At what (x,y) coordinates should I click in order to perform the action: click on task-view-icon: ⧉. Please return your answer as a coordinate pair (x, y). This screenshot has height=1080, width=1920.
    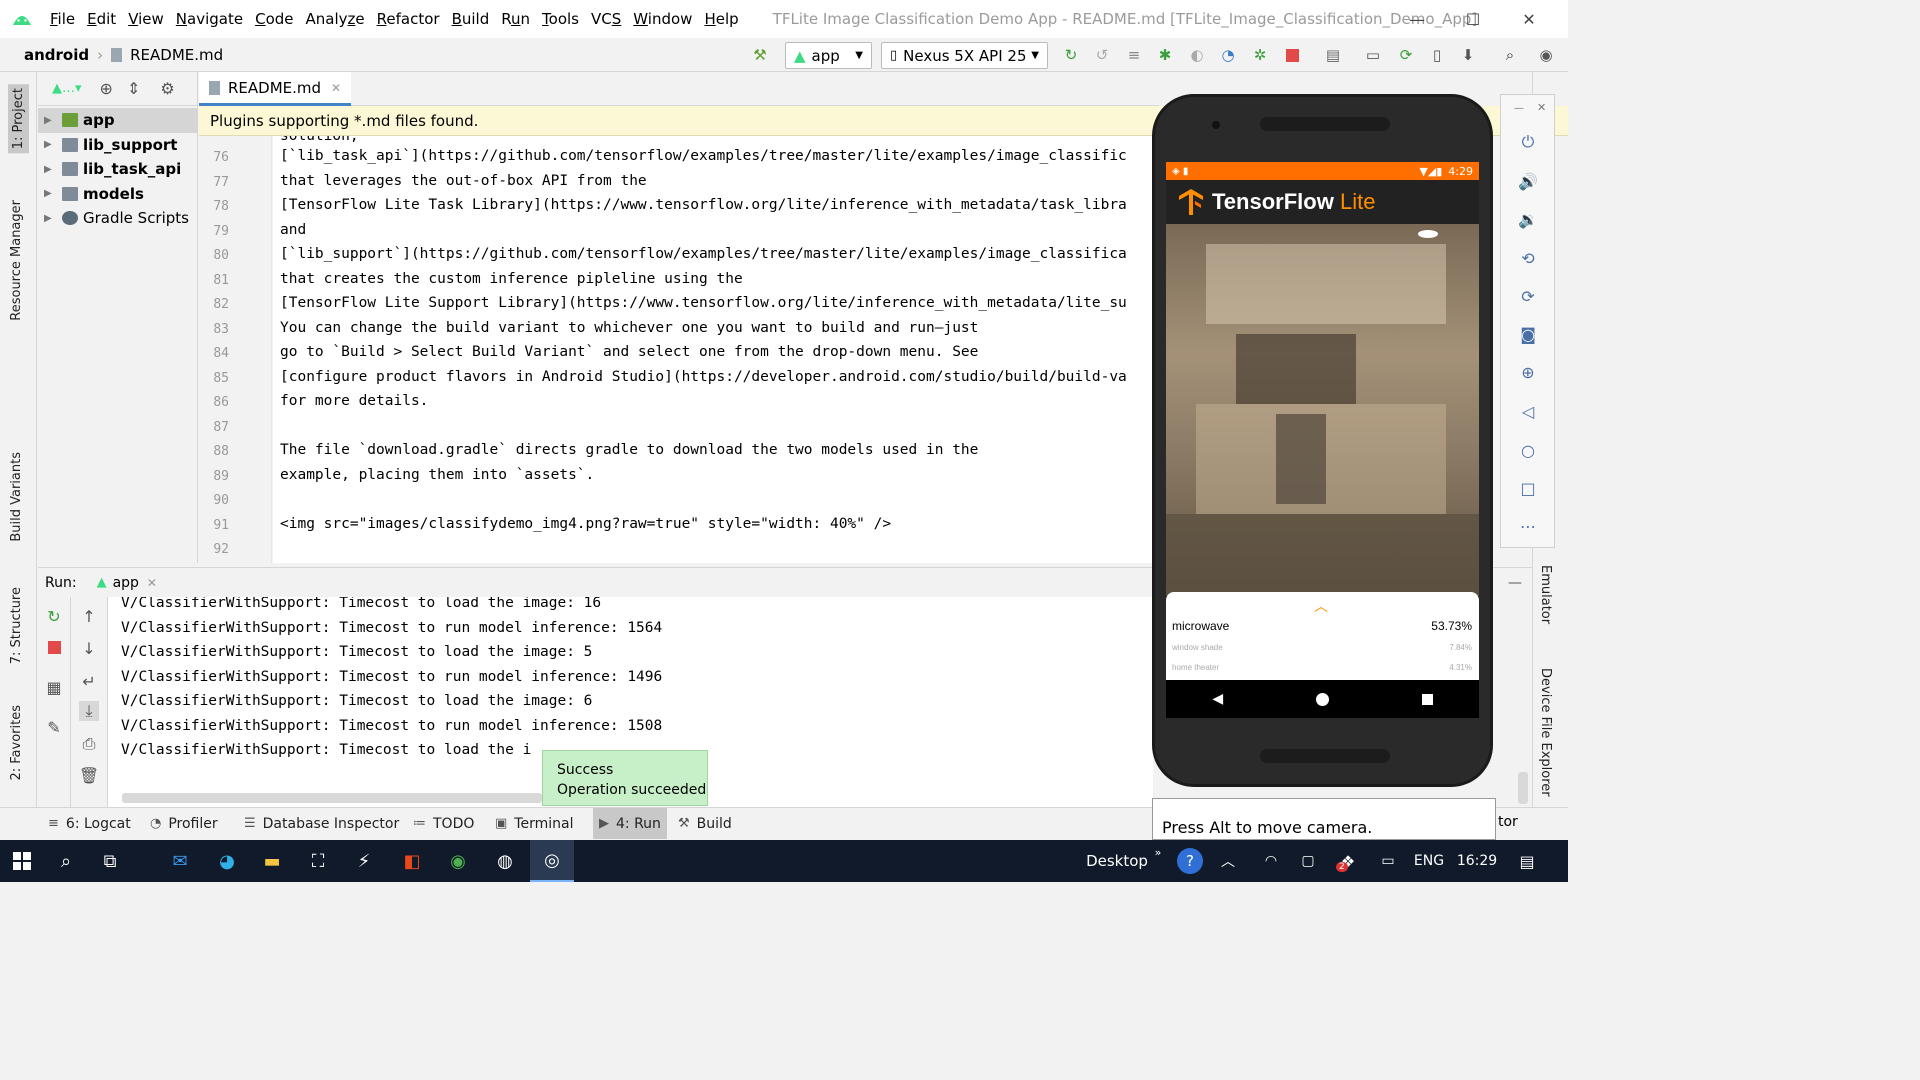
    Looking at the image, I should click on (110, 861).